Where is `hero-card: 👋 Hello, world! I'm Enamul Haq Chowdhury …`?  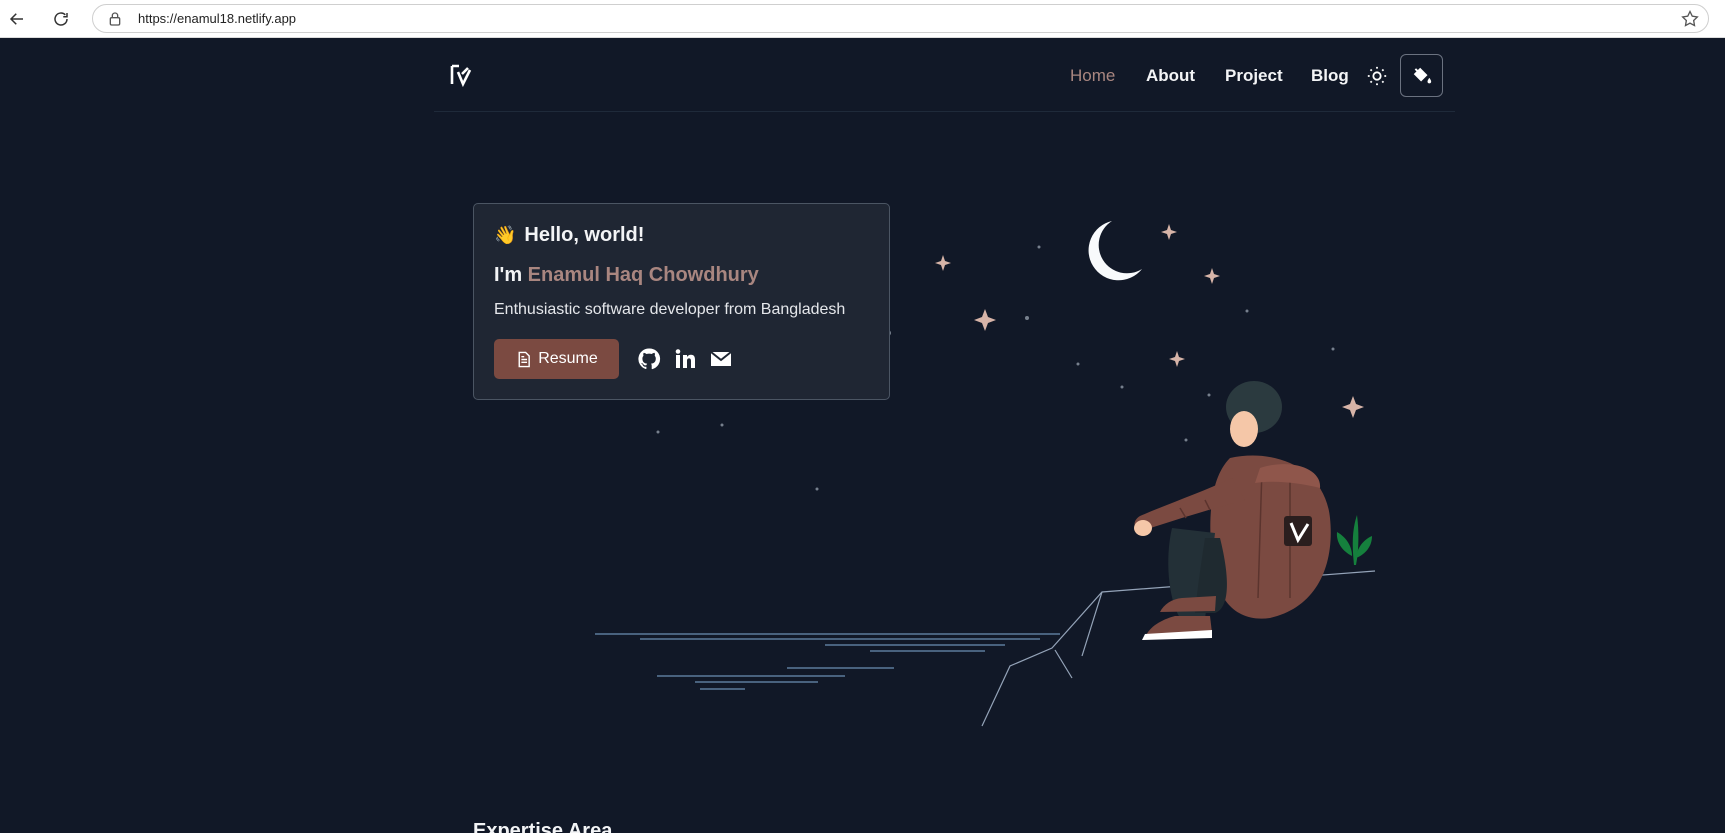
hero-card: 👋 Hello, world! I'm Enamul Haq Chowdhury … is located at coordinates (681, 301).